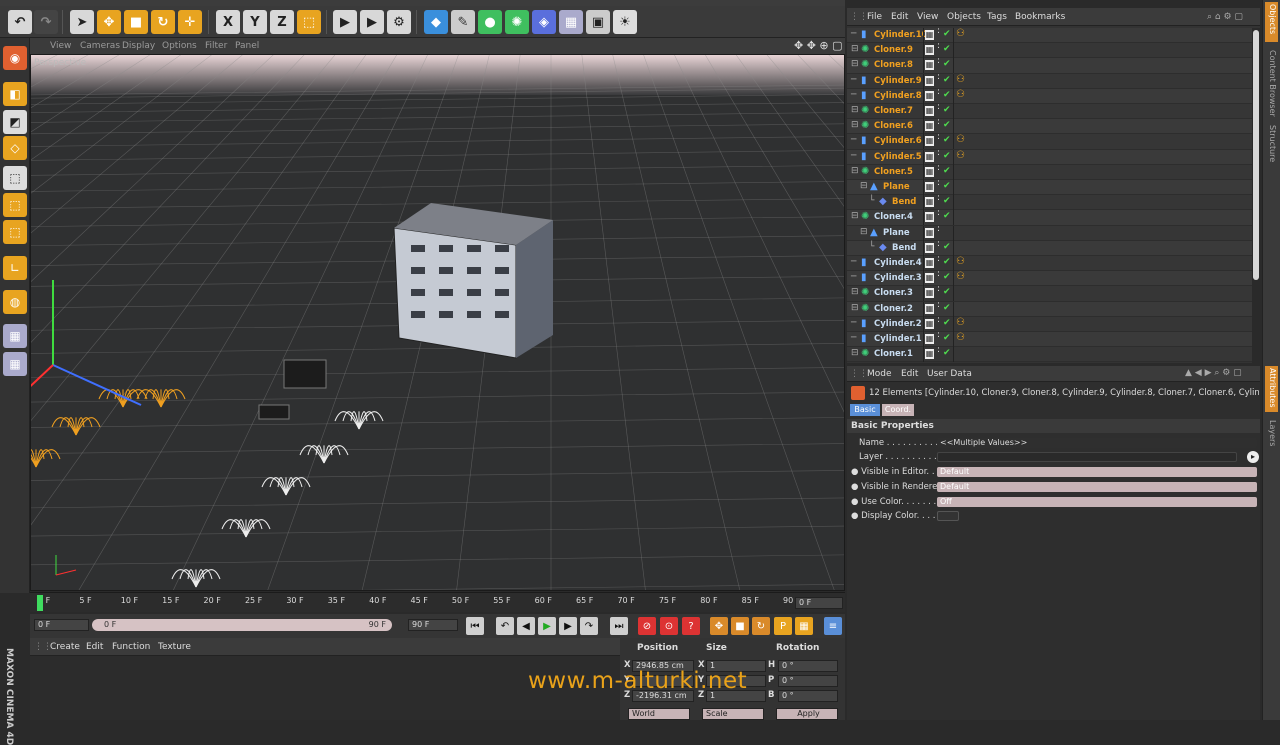 The width and height of the screenshot is (1280, 745). Describe the element at coordinates (1049, 141) in the screenshot. I see `object-row: ─ ▮ Cylinder.6 ▦: ✔ ⚇` at that location.